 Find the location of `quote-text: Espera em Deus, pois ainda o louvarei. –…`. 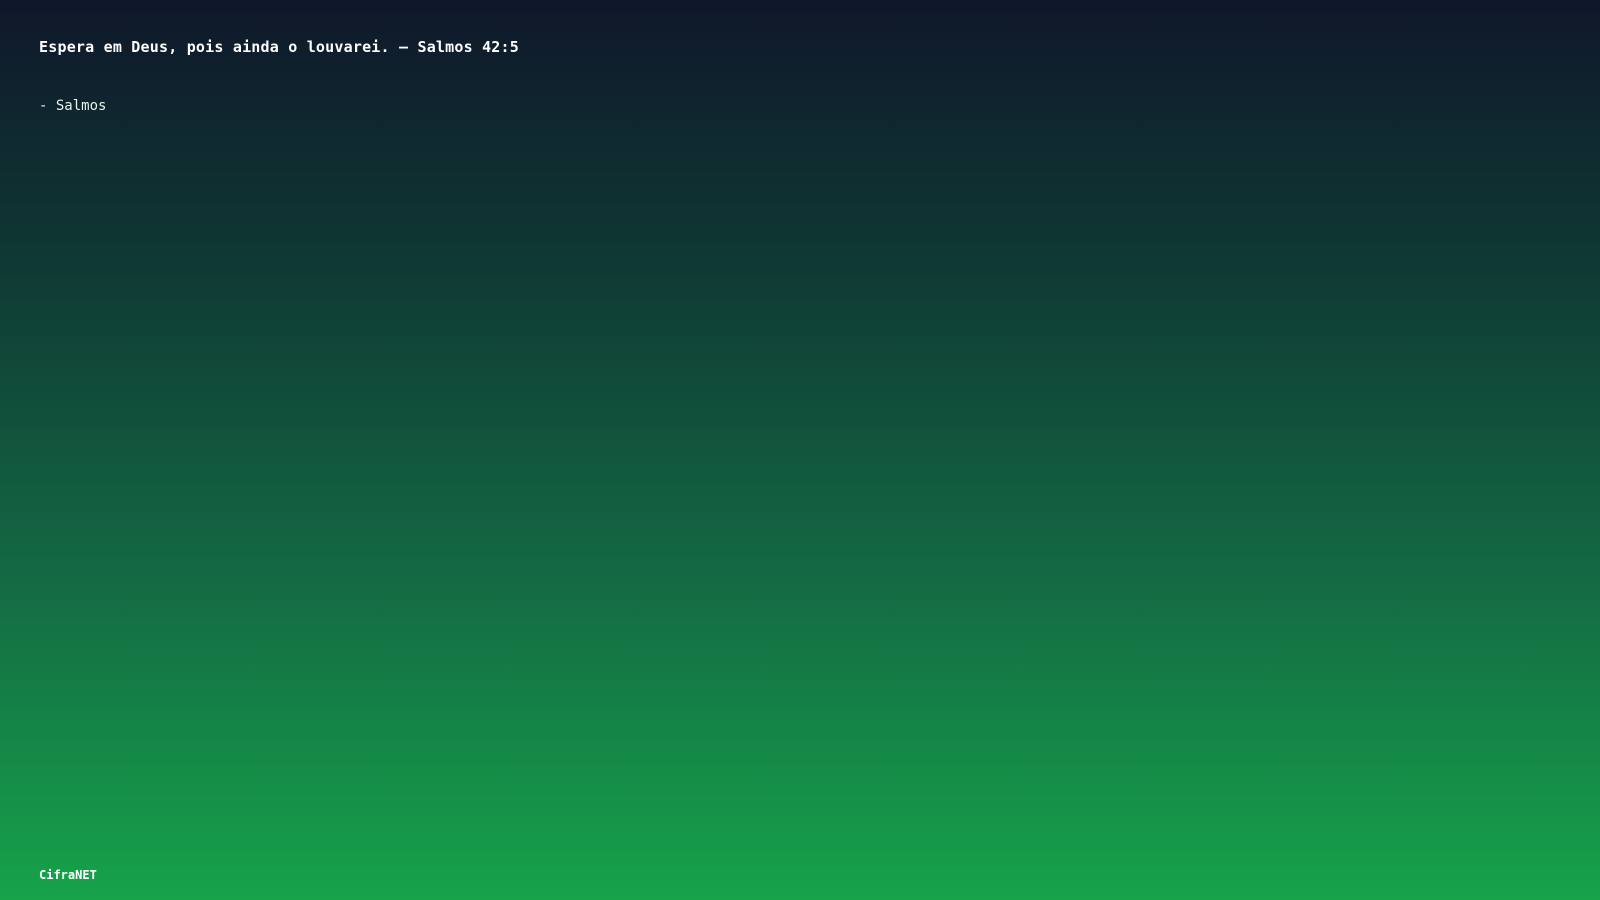

quote-text: Espera em Deus, pois ainda o louvarei. –… is located at coordinates (279, 47).